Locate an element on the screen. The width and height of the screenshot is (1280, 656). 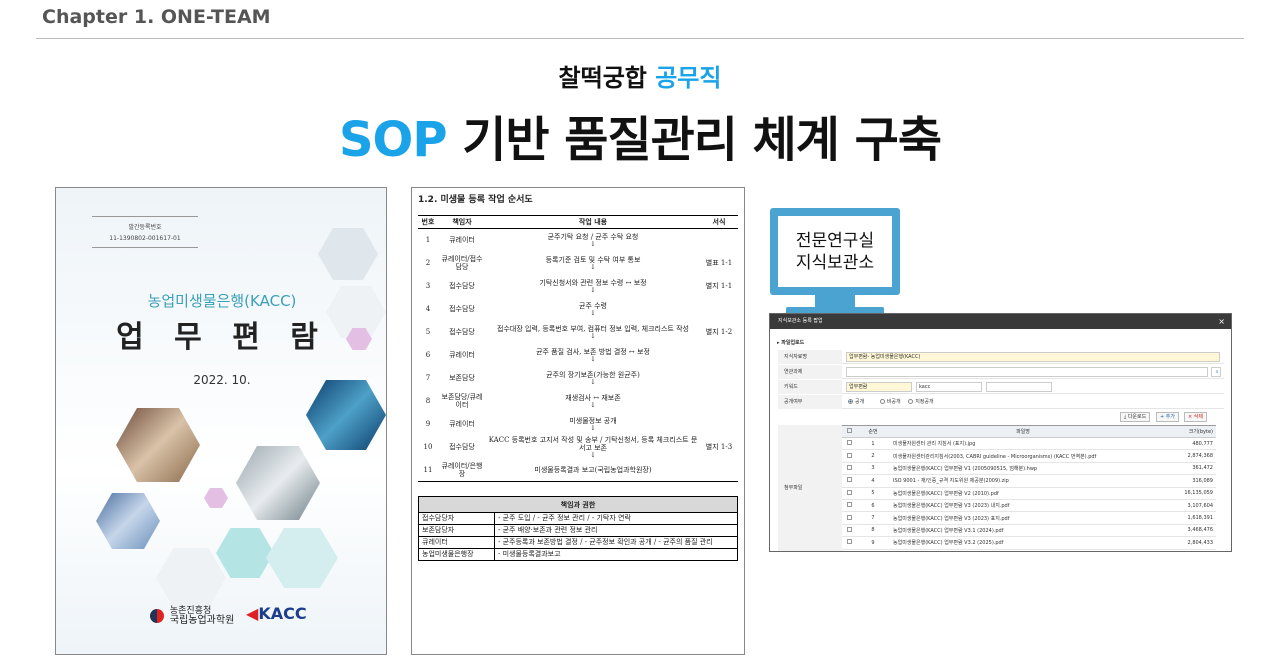
row-number: 5 is located at coordinates (428, 332).